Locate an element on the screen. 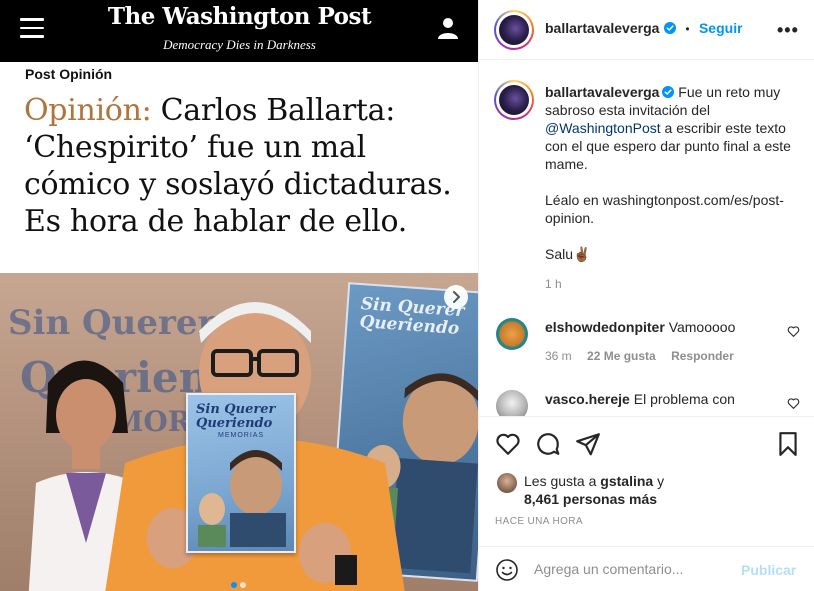 This screenshot has height=591, width=814. comment-meta: 36 m 22 Me gusta Responder is located at coordinates (639, 356).